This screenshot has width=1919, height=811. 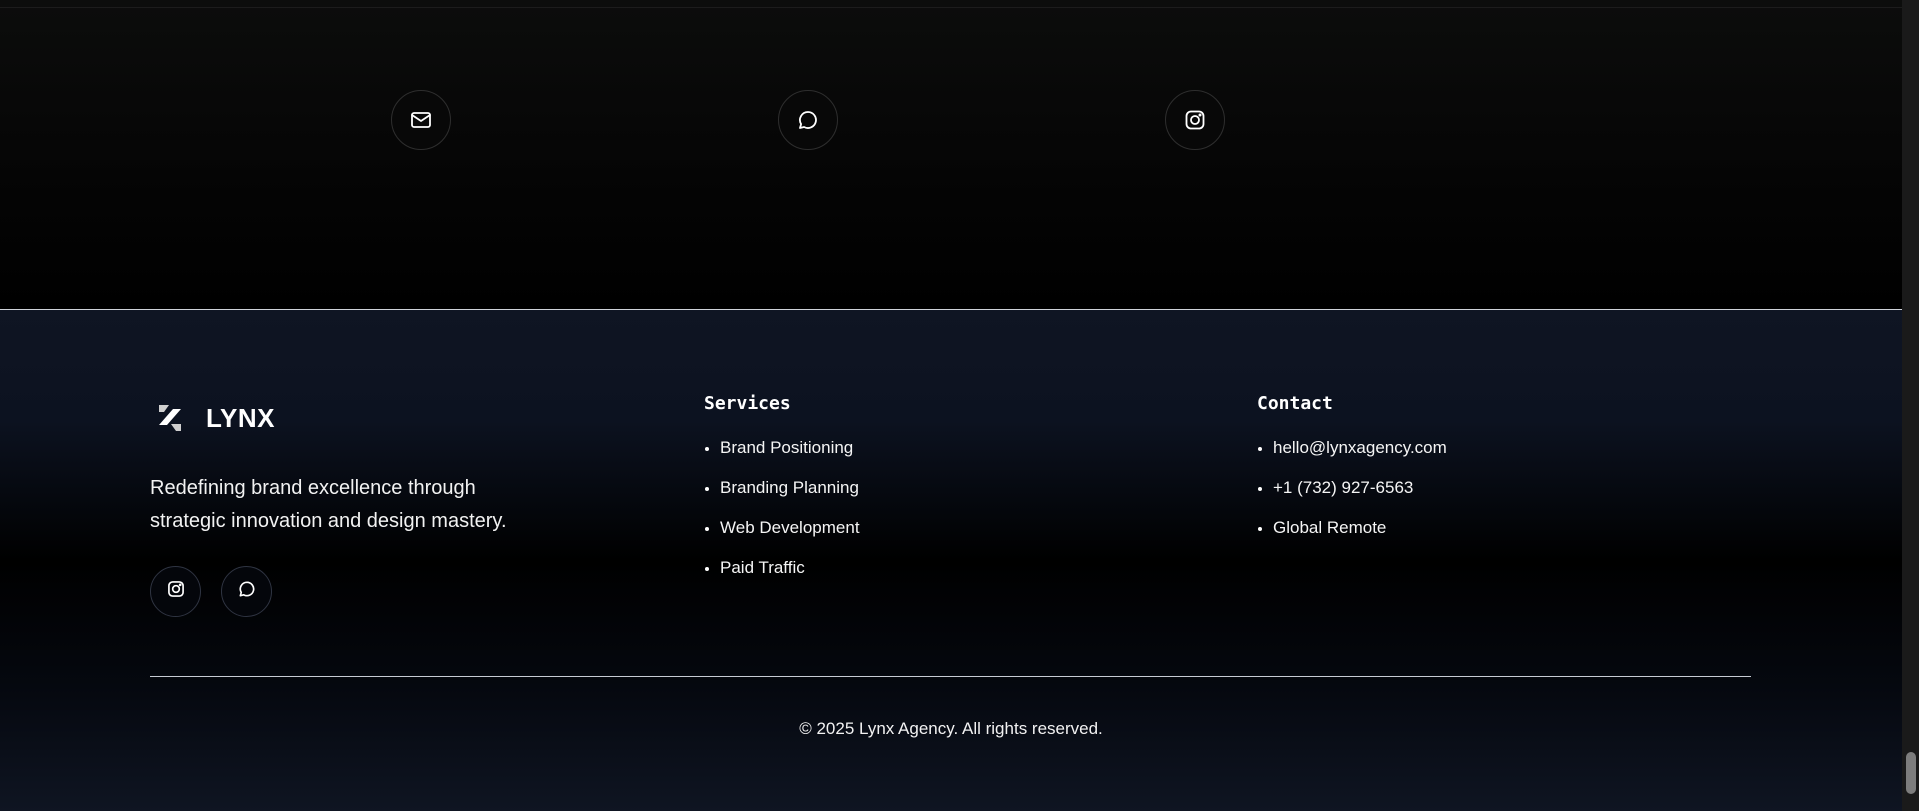 I want to click on copyright-text: © 2025 Lynx Agency. All rights reserved., so click(x=951, y=728).